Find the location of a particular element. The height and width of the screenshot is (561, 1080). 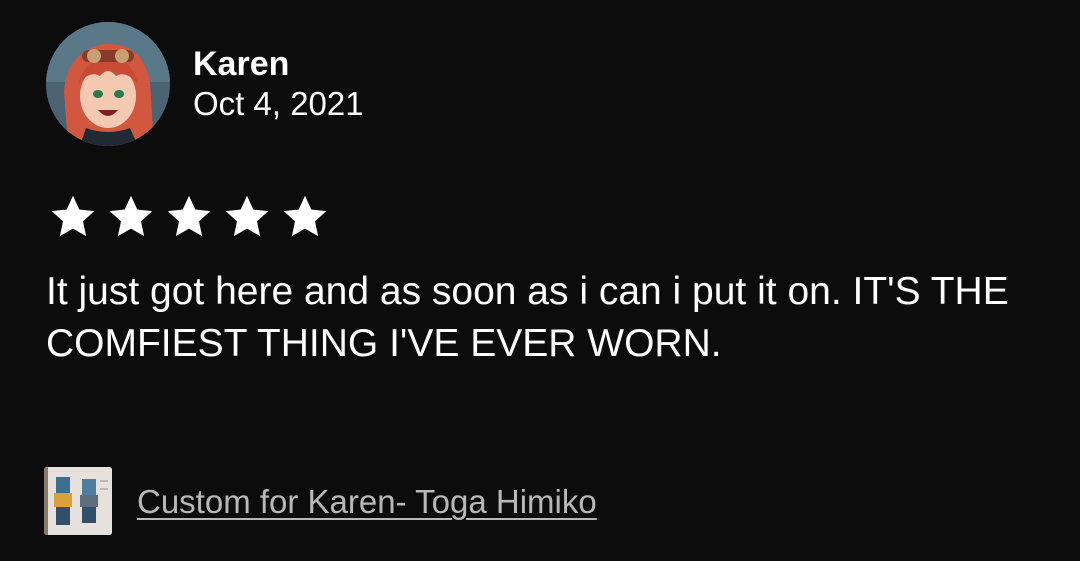

reviewer-name: Karen is located at coordinates (241, 64).